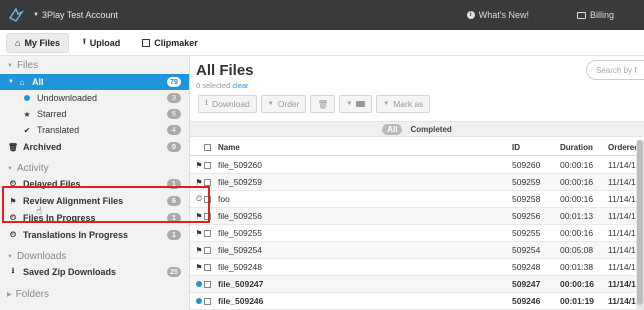  I want to click on account-switcher: ▼ 3Play Test Account, so click(75, 15).